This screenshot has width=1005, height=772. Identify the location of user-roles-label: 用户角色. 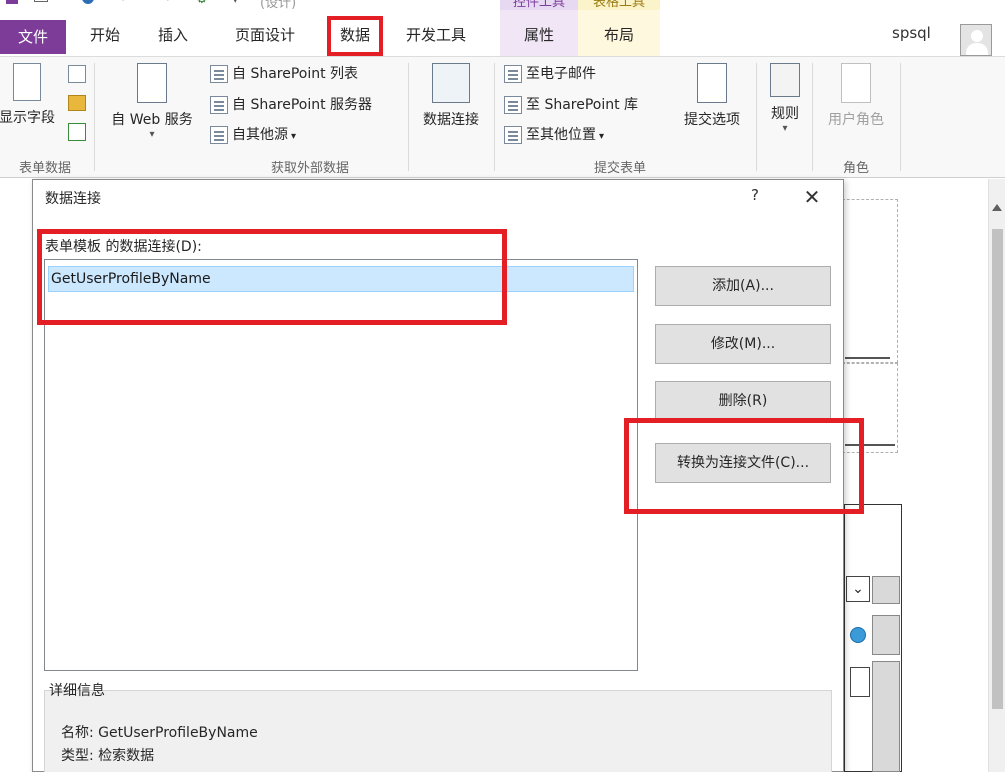
(856, 120).